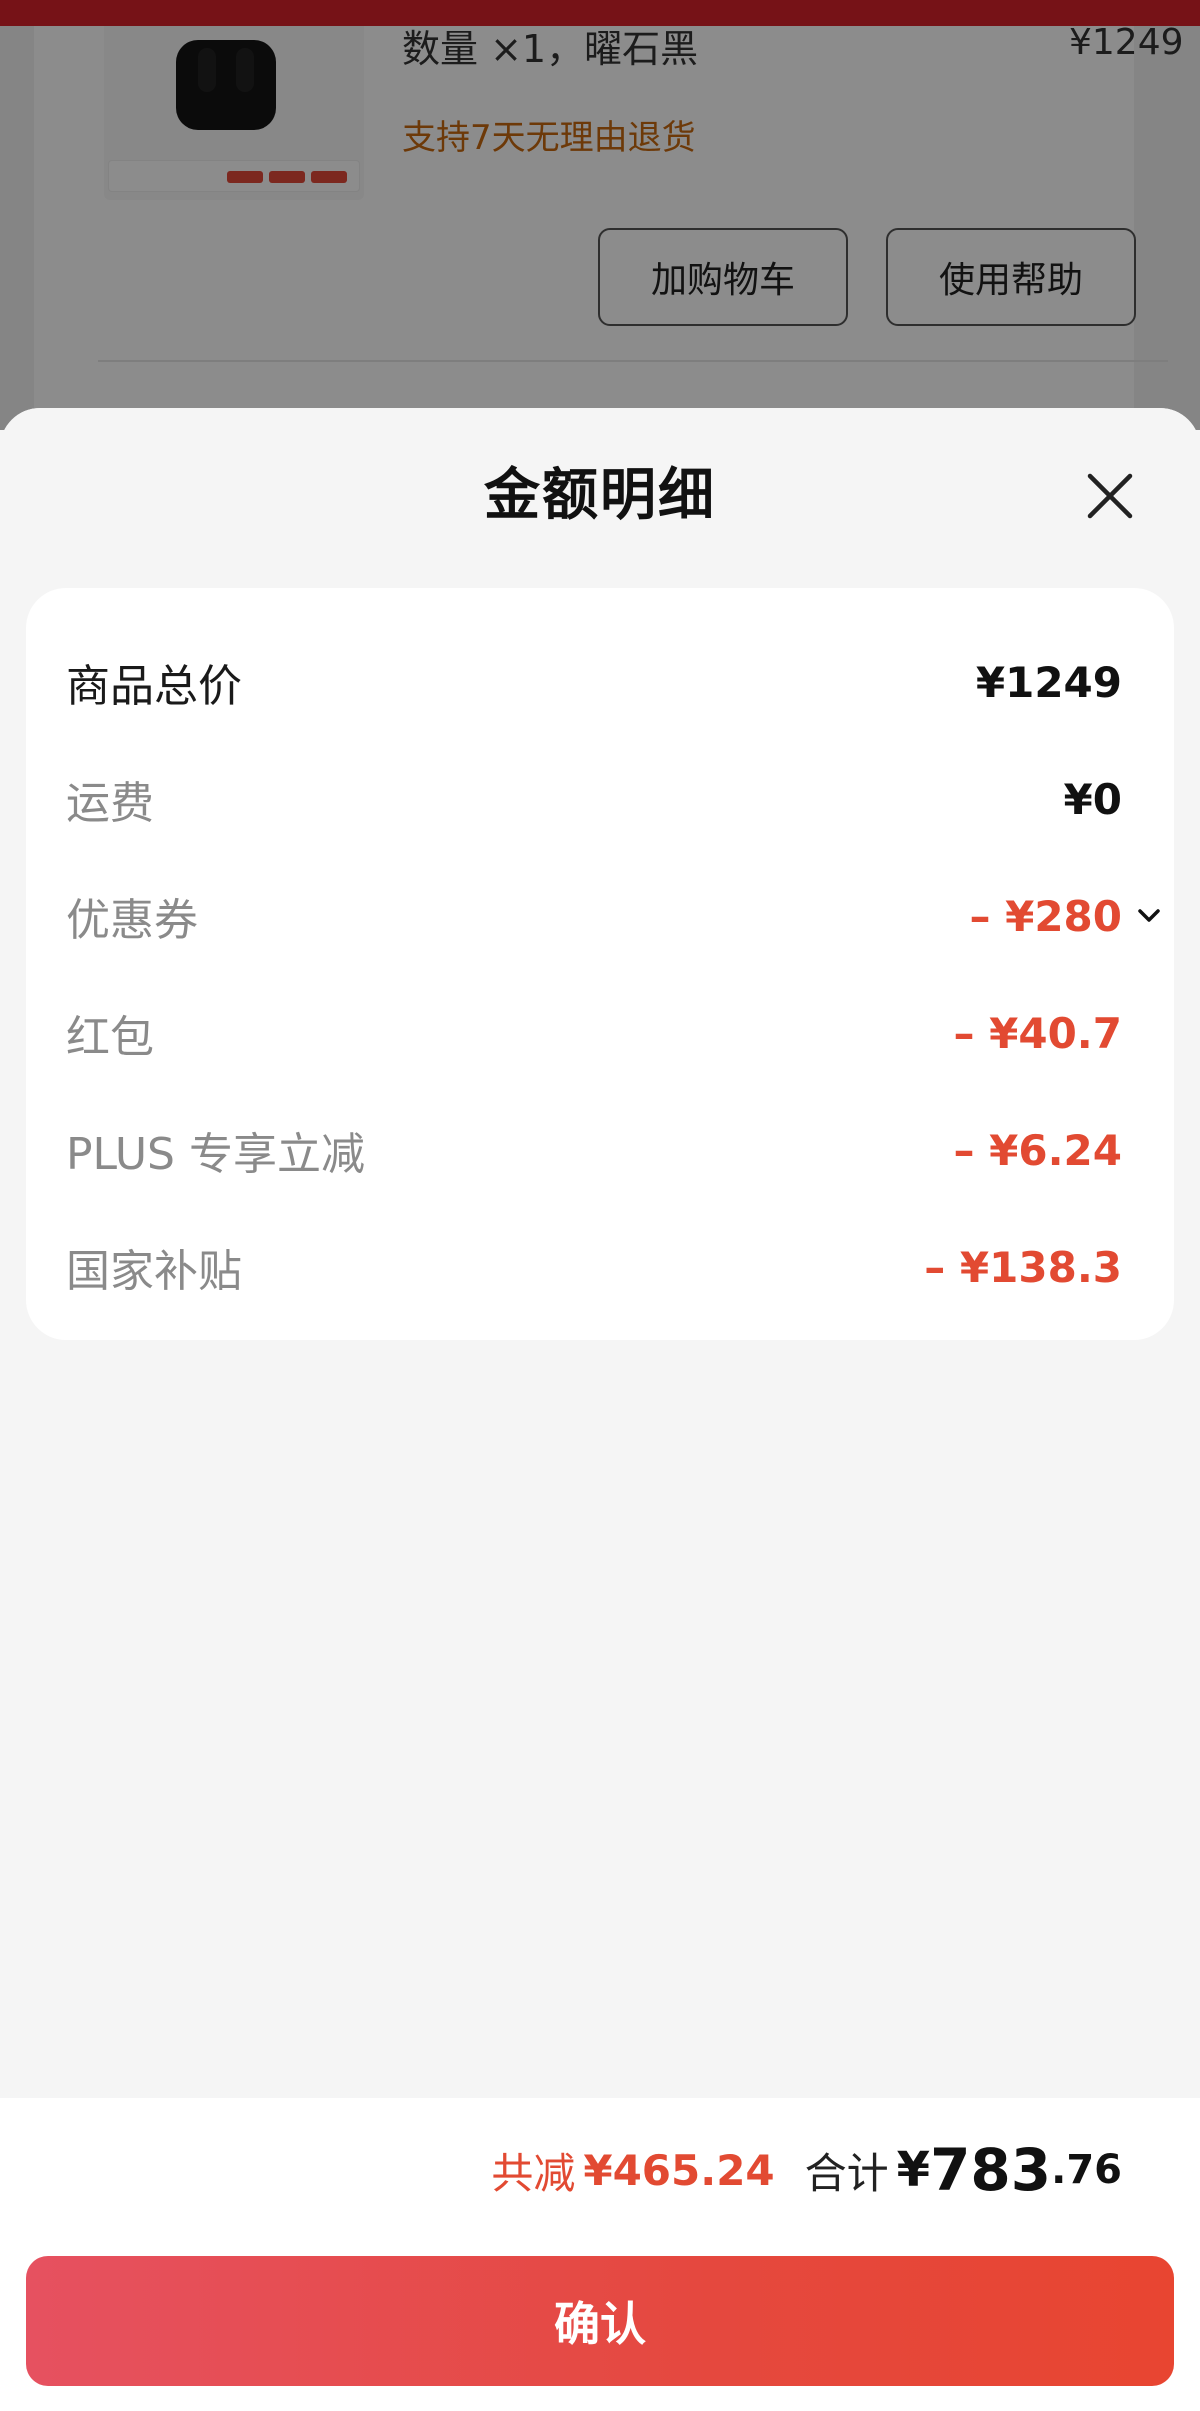 The image size is (1200, 2411). Describe the element at coordinates (600, 2321) in the screenshot. I see `confirm-button: 确认` at that location.